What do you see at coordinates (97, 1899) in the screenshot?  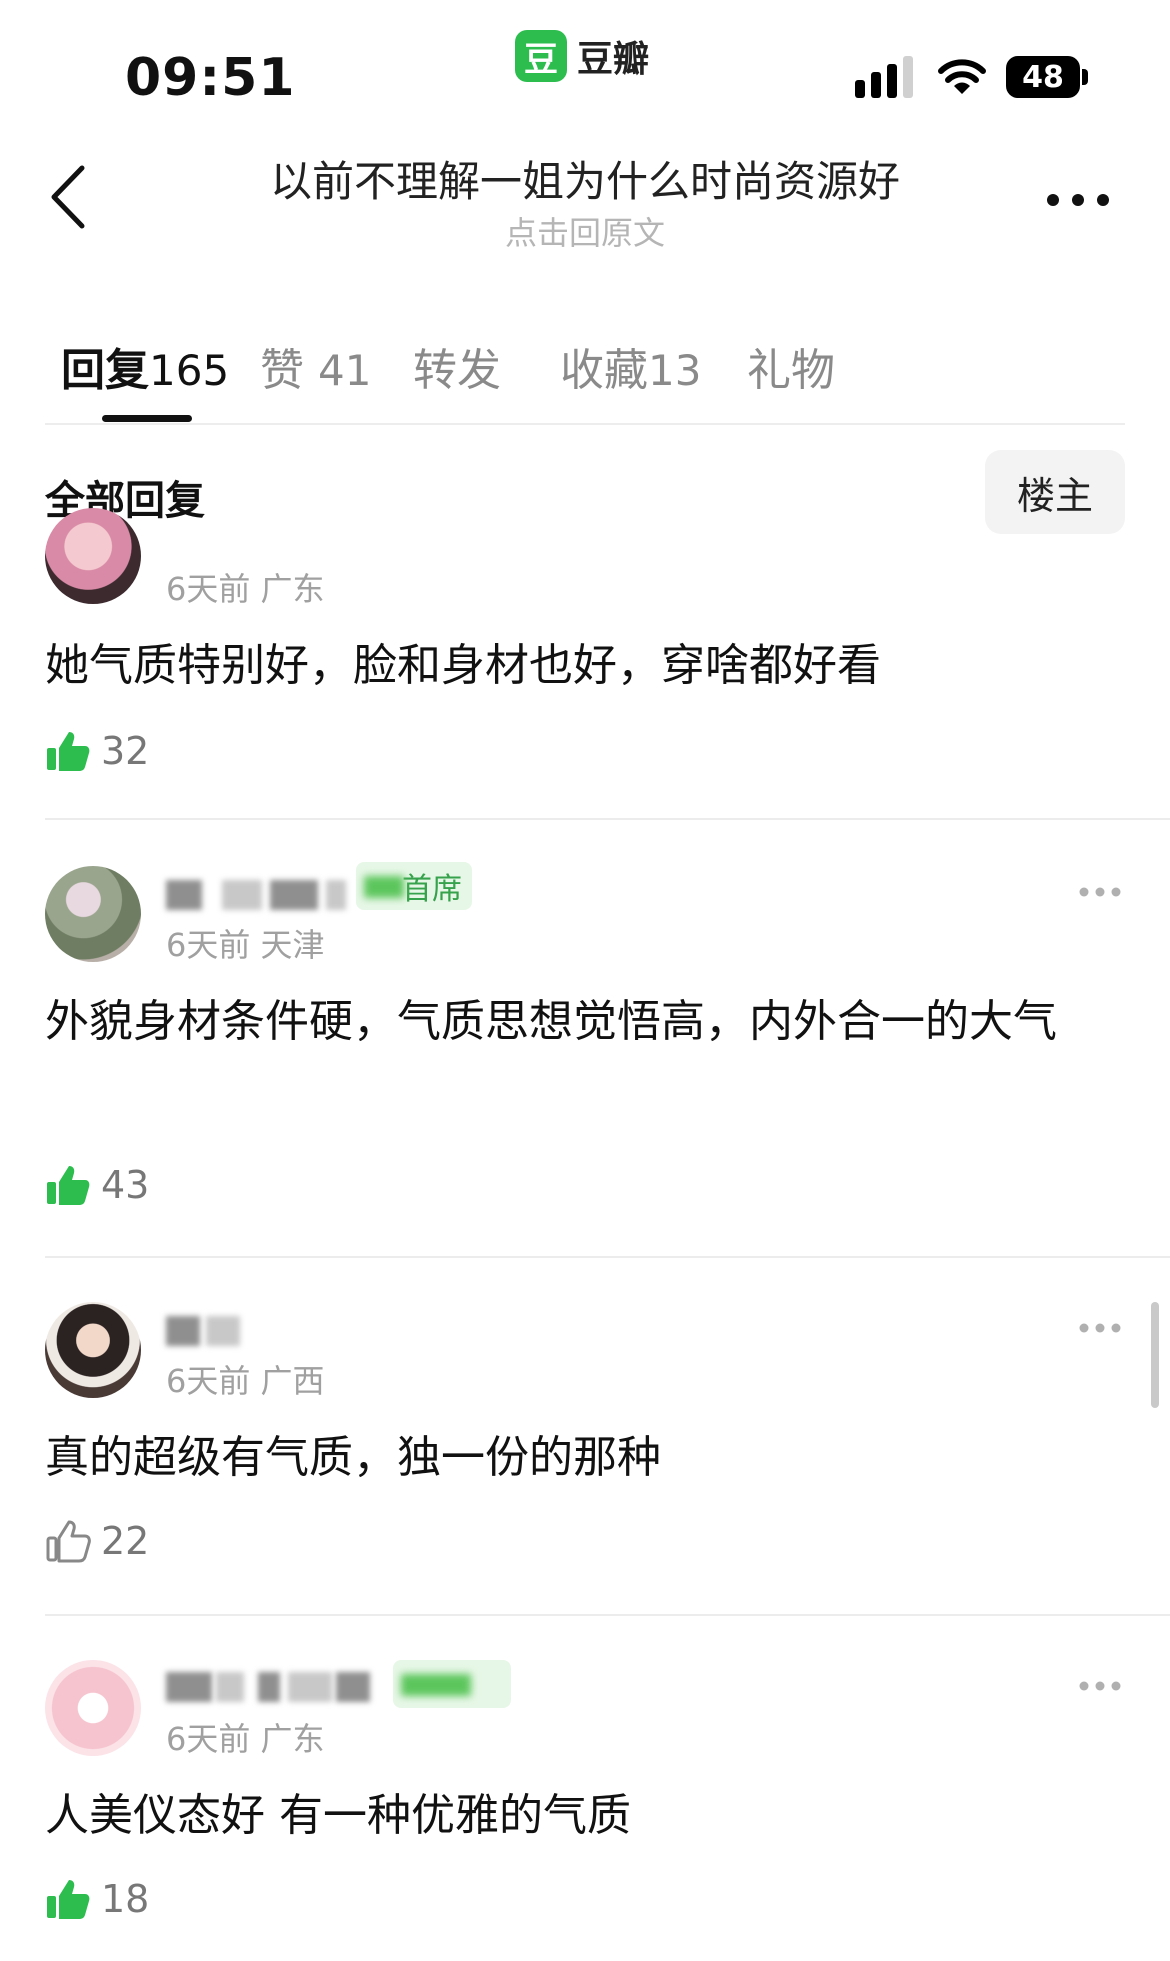 I see `like-button: 18` at bounding box center [97, 1899].